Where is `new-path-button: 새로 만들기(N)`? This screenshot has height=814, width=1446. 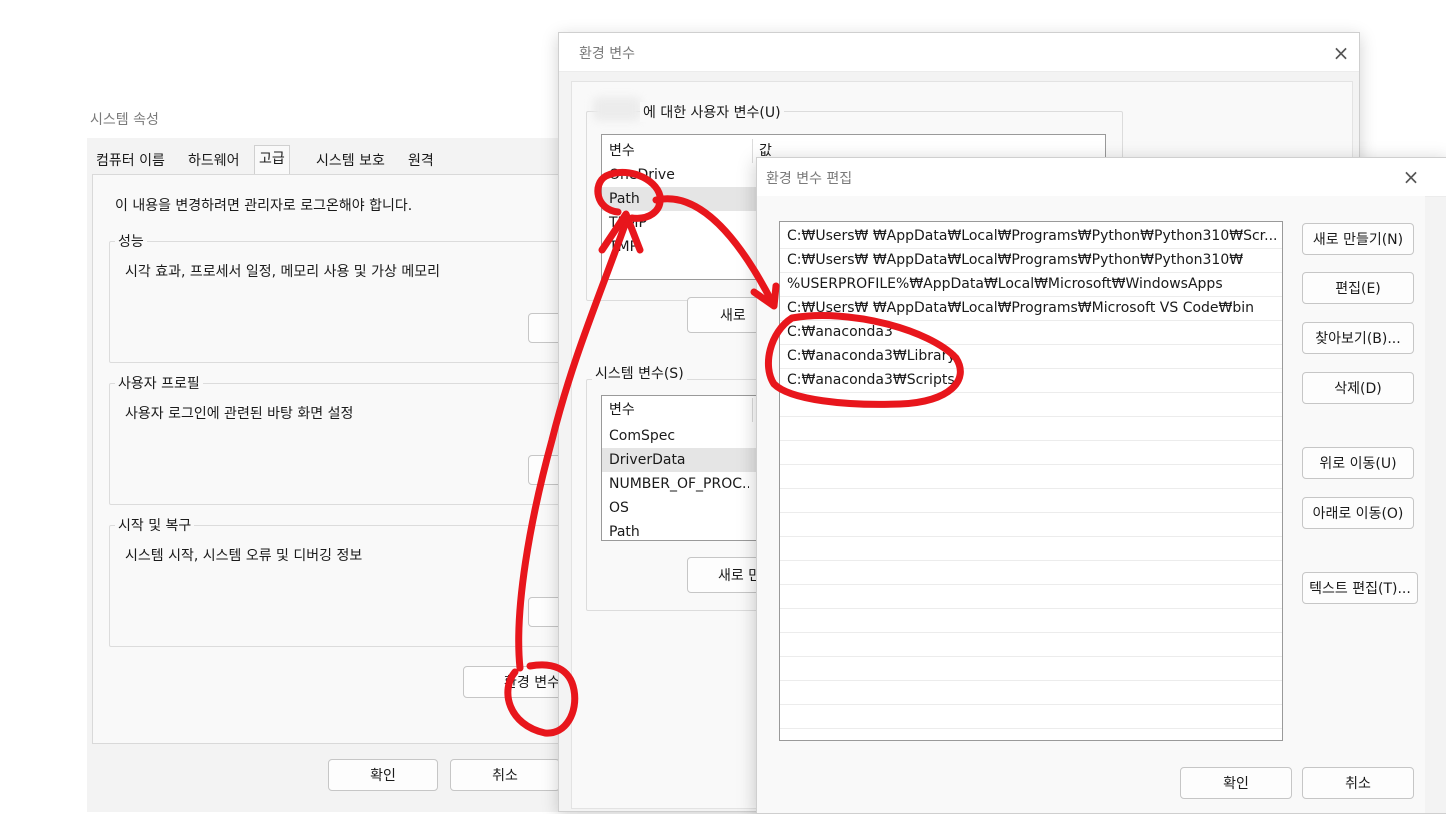
new-path-button: 새로 만들기(N) is located at coordinates (1358, 239).